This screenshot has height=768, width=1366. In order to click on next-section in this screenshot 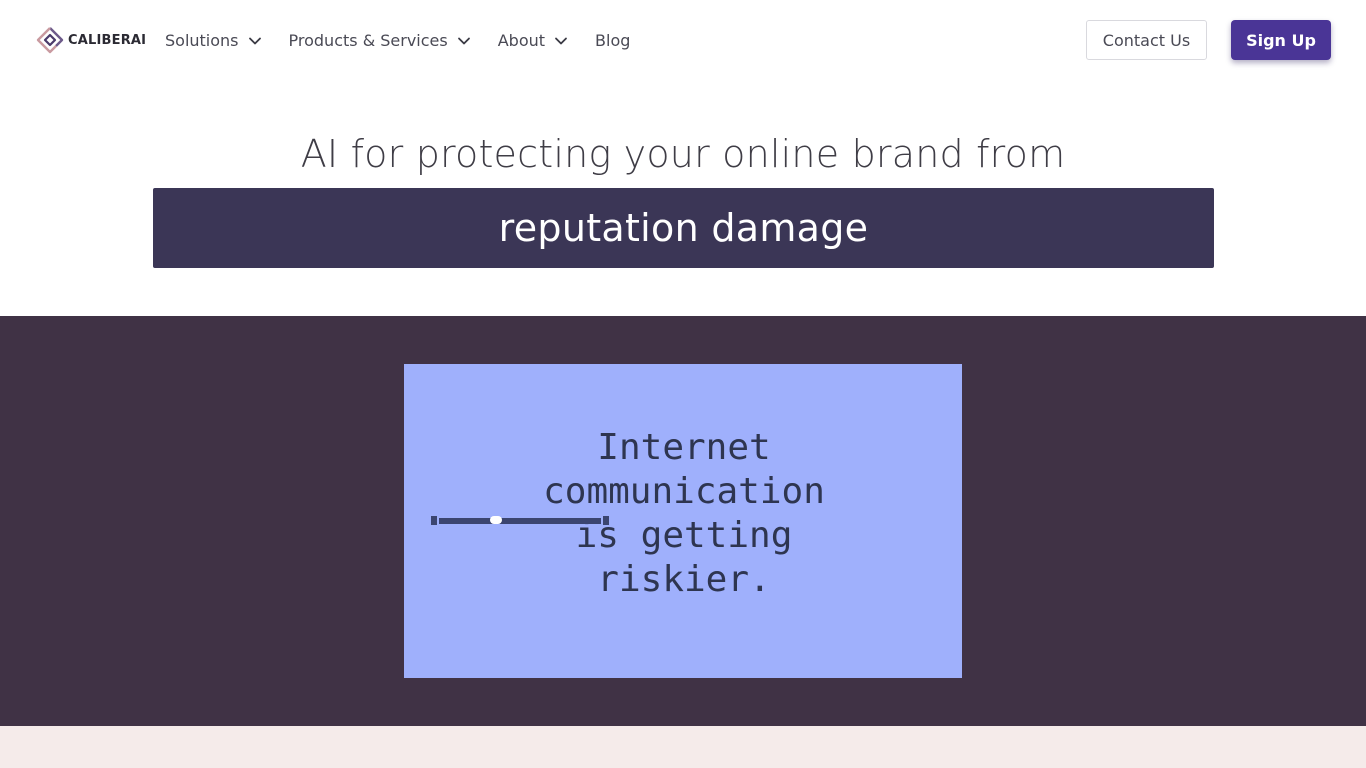, I will do `click(683, 747)`.